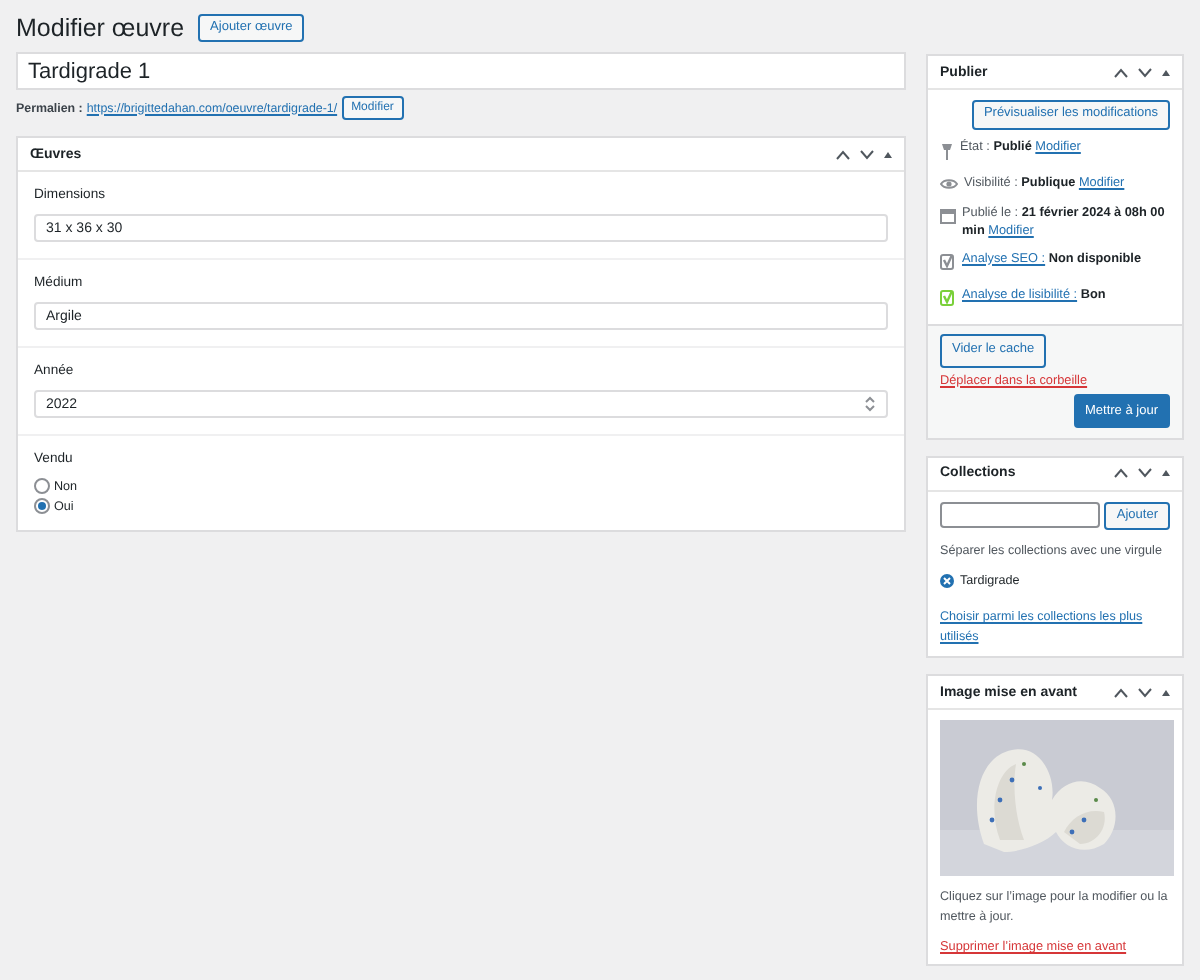 Image resolution: width=1200 pixels, height=980 pixels. Describe the element at coordinates (461, 71) in the screenshot. I see `title-field: Tardigrade 1` at that location.